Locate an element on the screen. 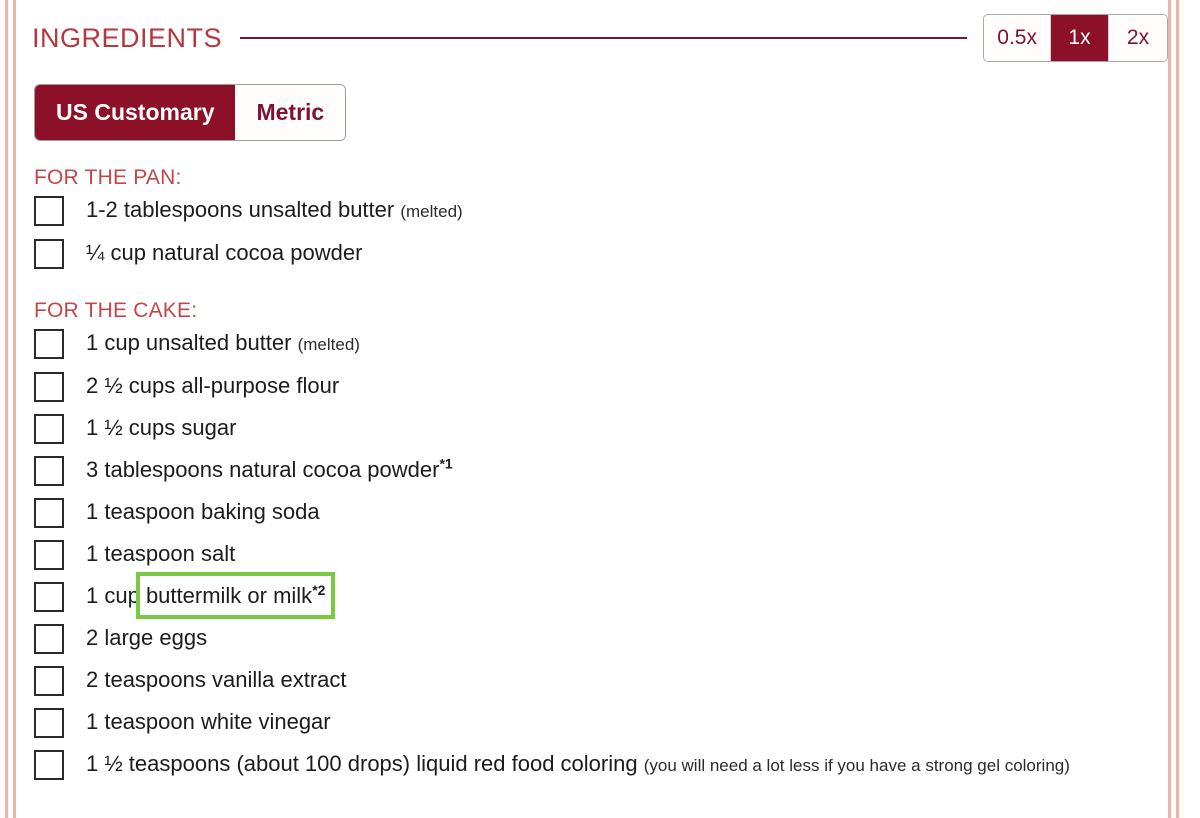 The image size is (1200, 818). ingredient-amount: 2 large eggs is located at coordinates (147, 637).